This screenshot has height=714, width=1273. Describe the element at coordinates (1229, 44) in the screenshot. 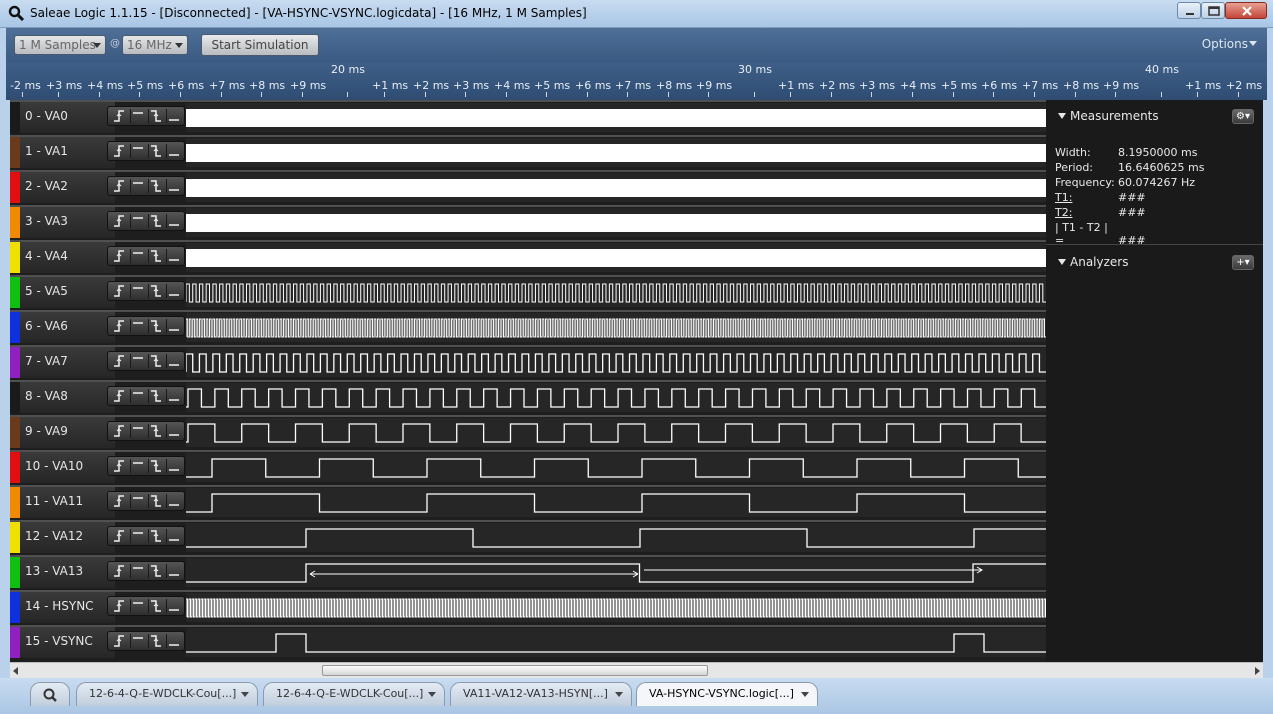

I see `options-menu-button: Options` at that location.